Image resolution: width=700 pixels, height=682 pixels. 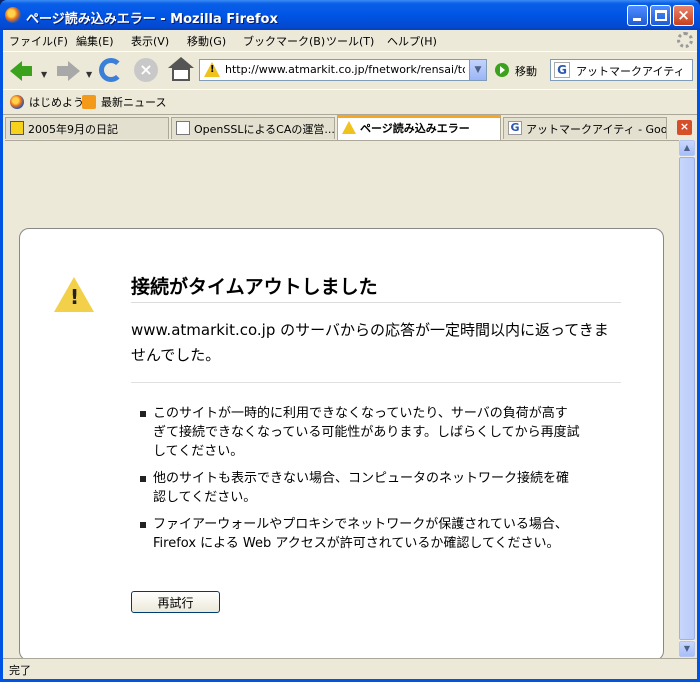 What do you see at coordinates (687, 649) in the screenshot?
I see `scroll-down-button: ▼` at bounding box center [687, 649].